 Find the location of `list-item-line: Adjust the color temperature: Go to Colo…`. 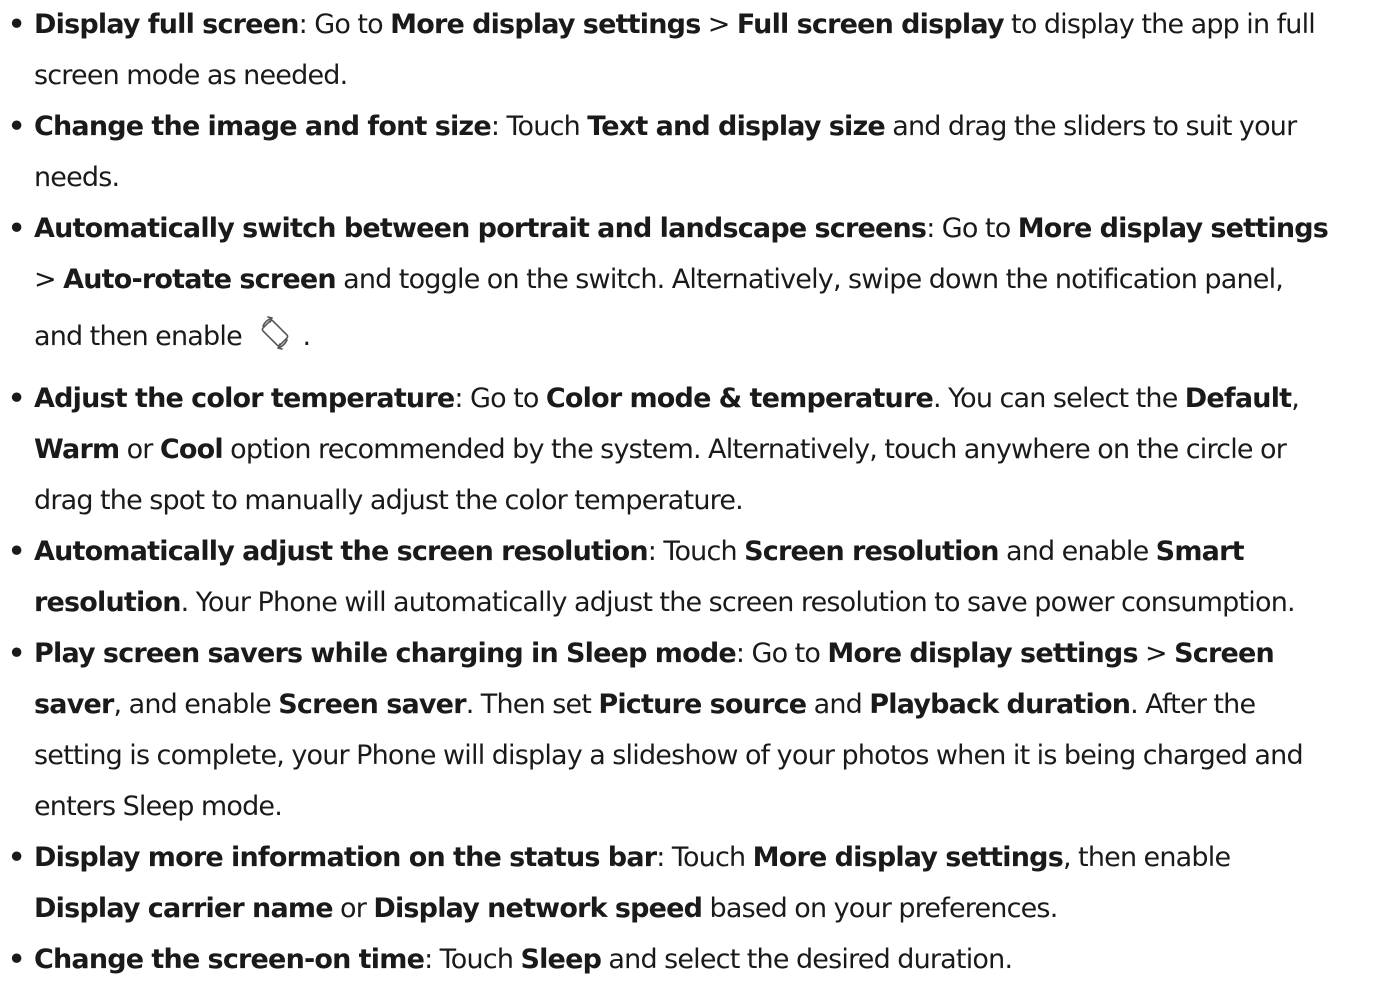

list-item-line: Adjust the color temperature: Go to Colo… is located at coordinates (667, 399).